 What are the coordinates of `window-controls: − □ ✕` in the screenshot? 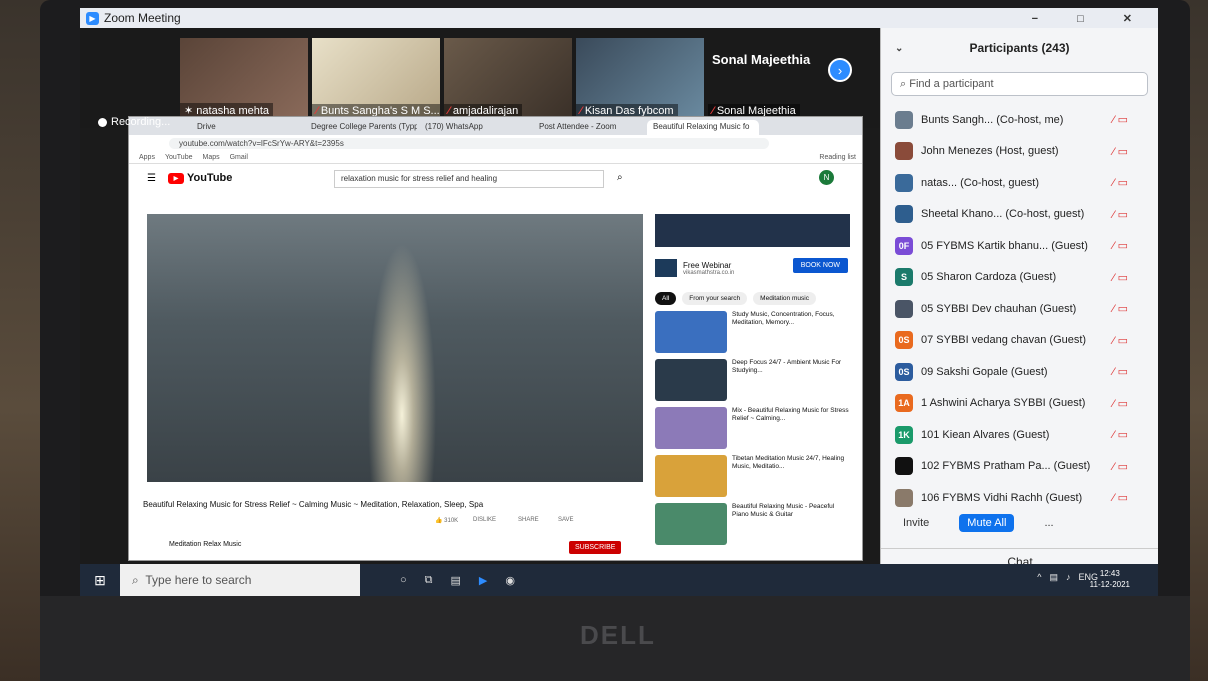 It's located at (1091, 18).